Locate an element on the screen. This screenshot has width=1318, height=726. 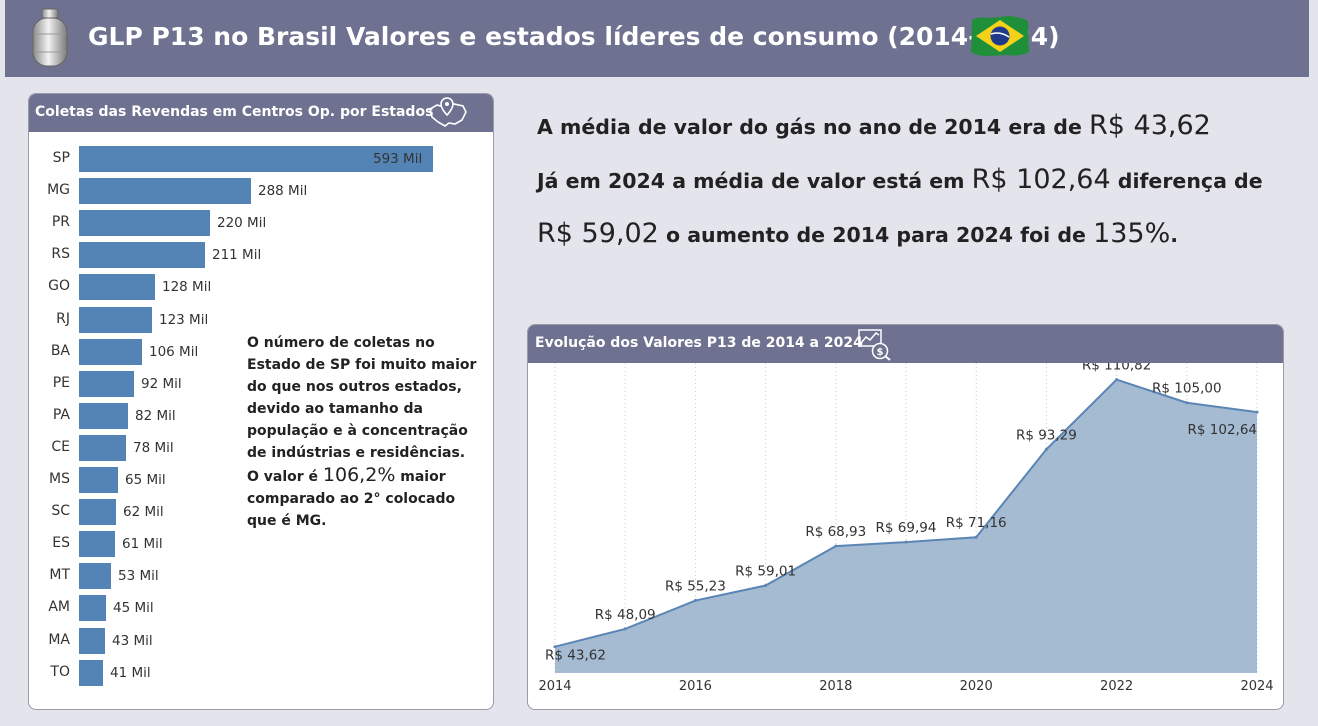
bar-category-label: CE is located at coordinates (60, 446).